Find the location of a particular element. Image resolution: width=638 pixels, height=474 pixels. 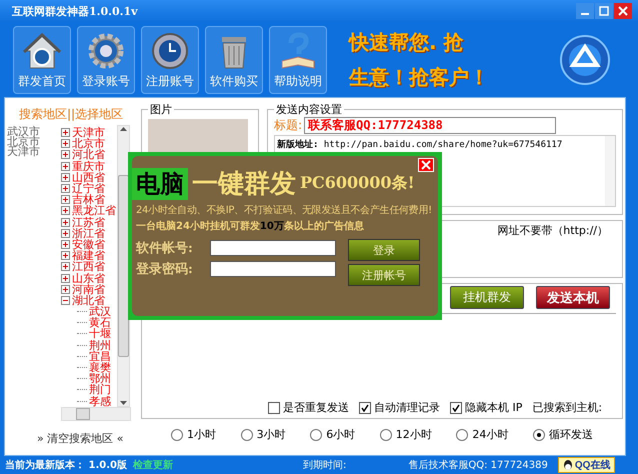

tree-item: 黑龙江省 is located at coordinates (94, 210).